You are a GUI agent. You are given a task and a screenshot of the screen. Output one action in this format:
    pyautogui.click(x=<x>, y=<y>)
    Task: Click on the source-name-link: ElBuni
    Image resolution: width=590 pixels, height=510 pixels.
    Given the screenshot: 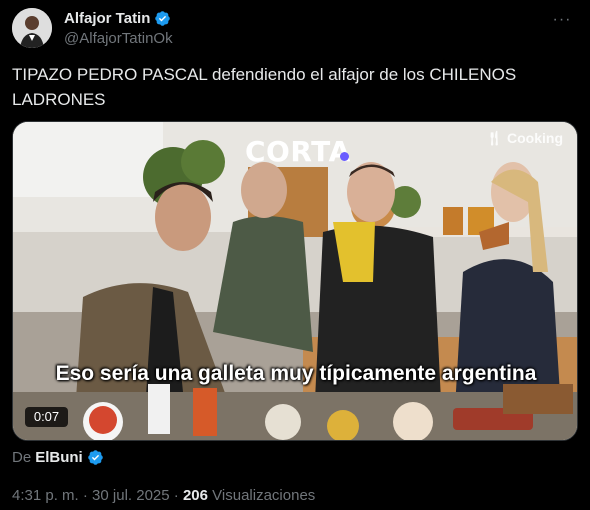 What is the action you would take?
    pyautogui.click(x=59, y=457)
    